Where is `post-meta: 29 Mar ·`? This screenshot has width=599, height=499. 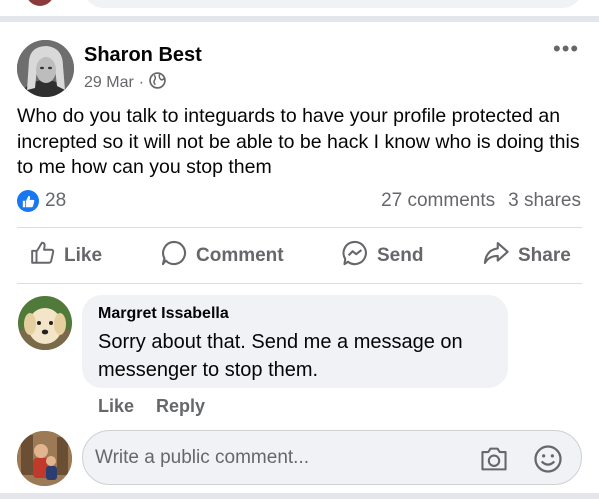 post-meta: 29 Mar · is located at coordinates (125, 83).